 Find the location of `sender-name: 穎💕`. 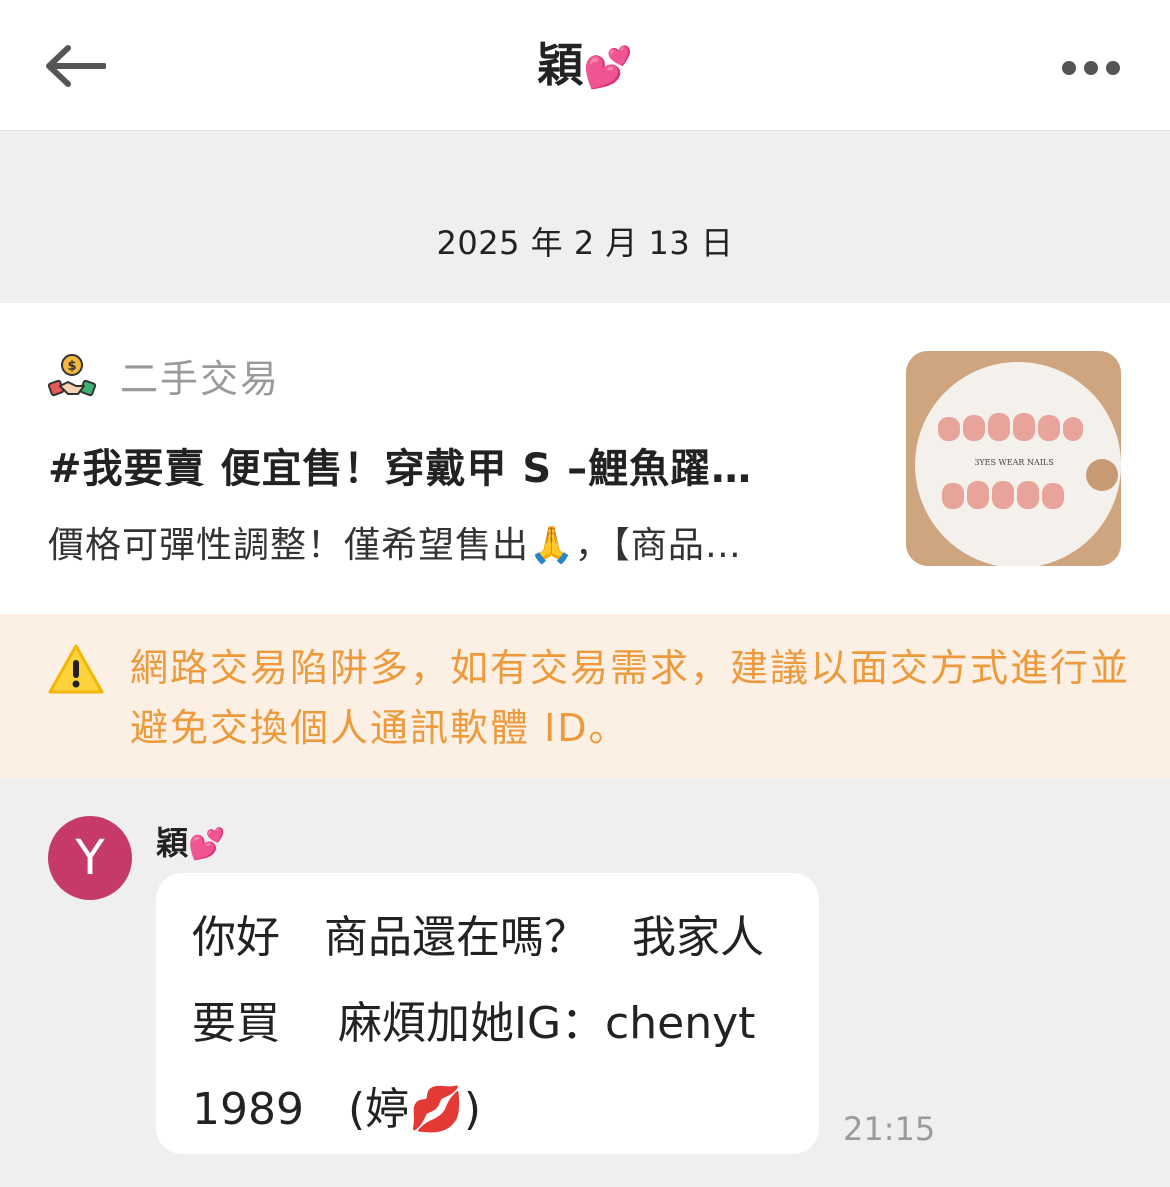

sender-name: 穎💕 is located at coordinates (190, 841).